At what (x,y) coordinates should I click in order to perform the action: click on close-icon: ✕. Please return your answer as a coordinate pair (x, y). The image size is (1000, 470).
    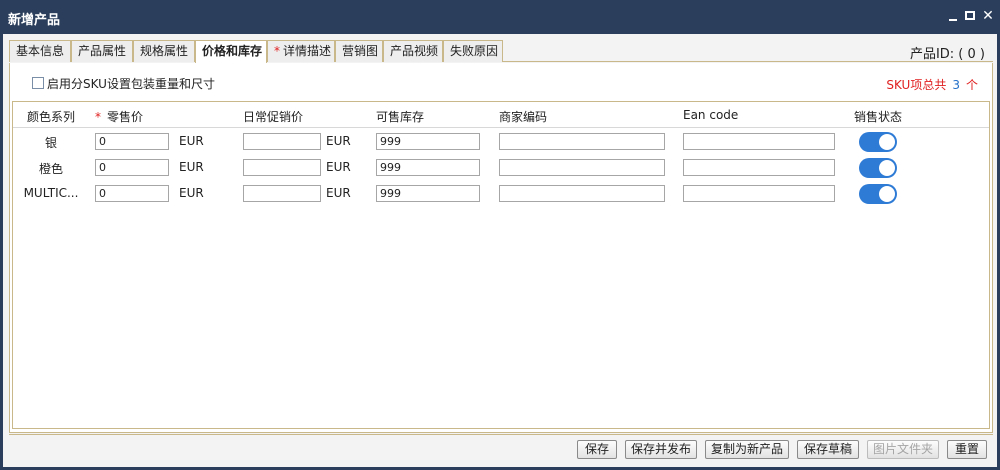
    Looking at the image, I should click on (988, 16).